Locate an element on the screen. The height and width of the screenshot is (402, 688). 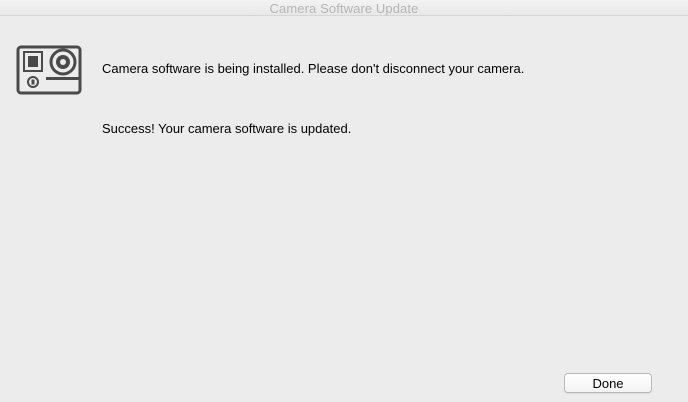
done-button: Done is located at coordinates (608, 383).